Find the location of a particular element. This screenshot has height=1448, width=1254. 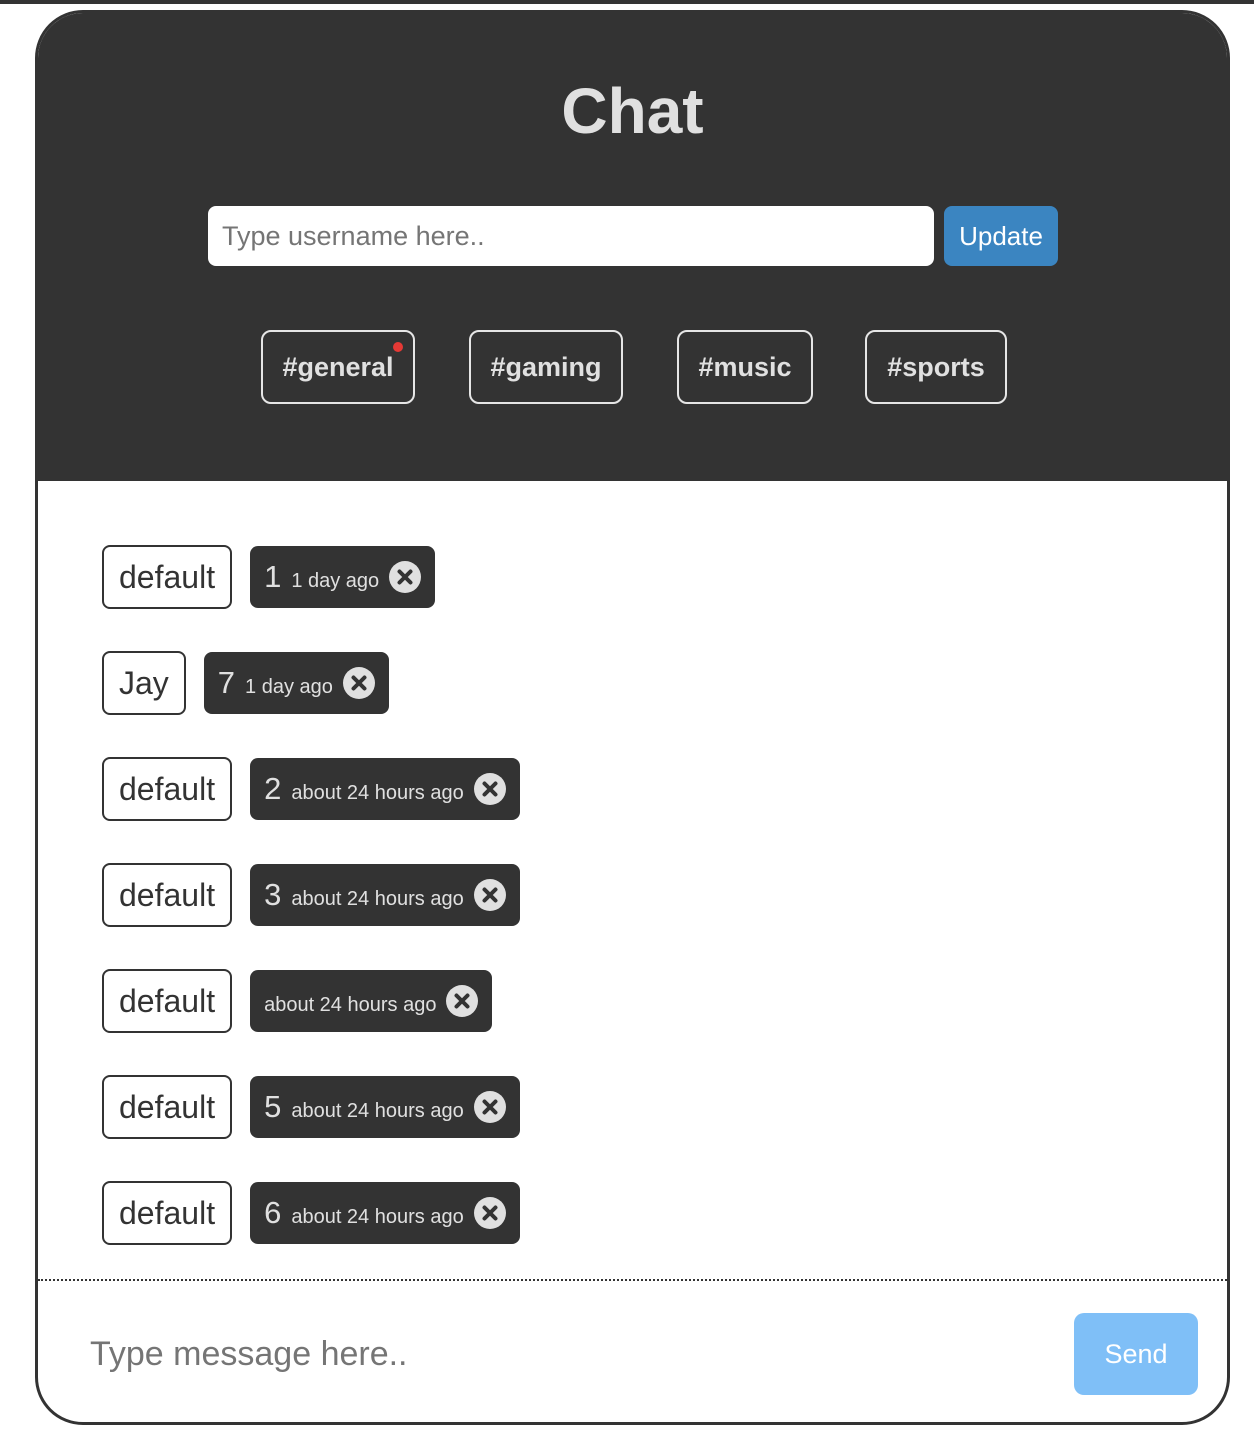

message-row: default about 24 hours ago is located at coordinates (297, 1001).